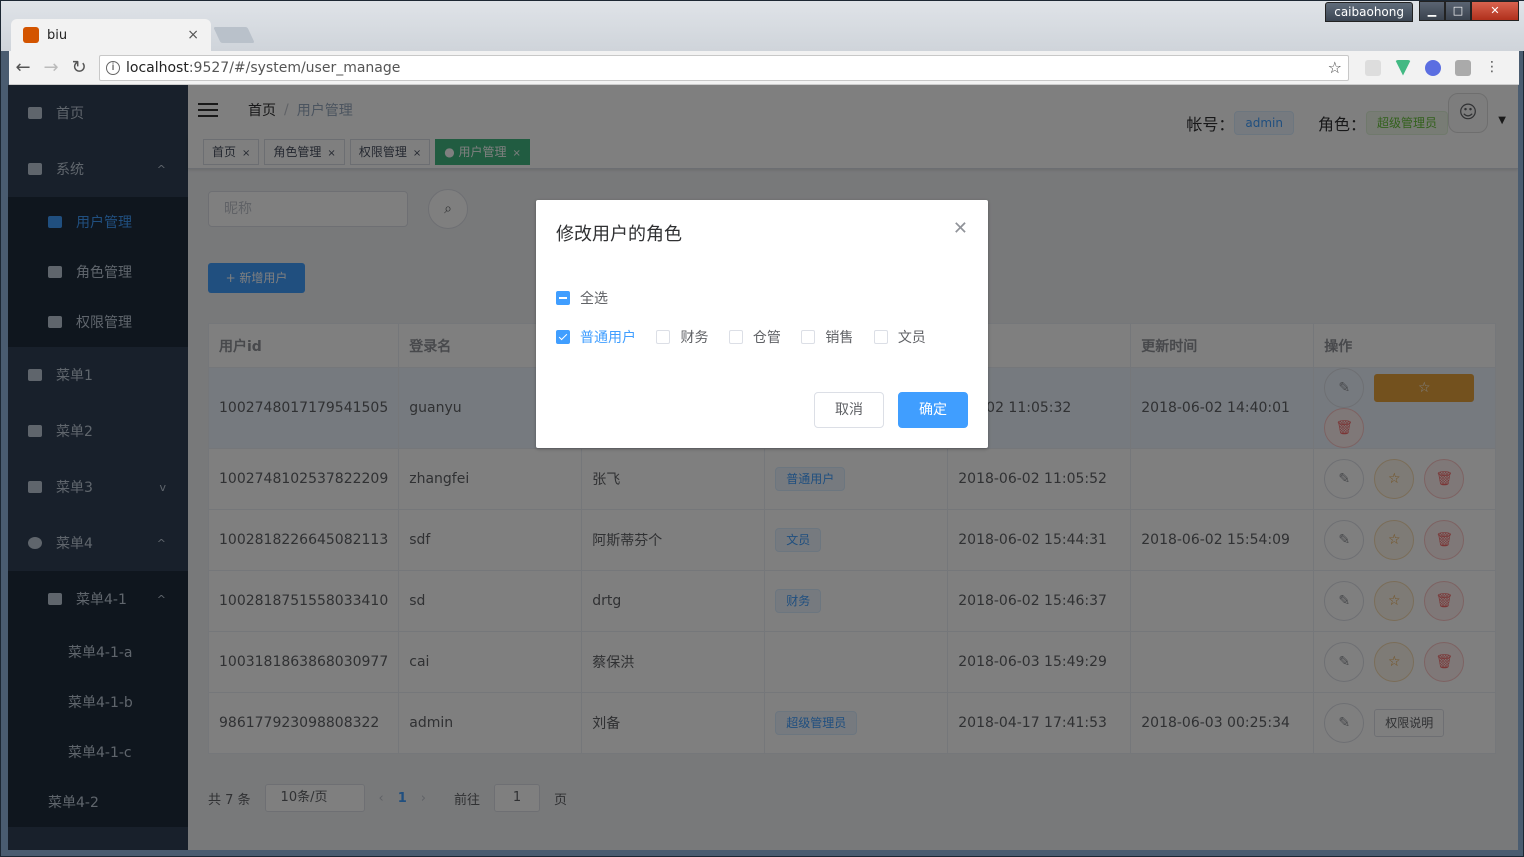  I want to click on maximize-button: □, so click(1458, 11).